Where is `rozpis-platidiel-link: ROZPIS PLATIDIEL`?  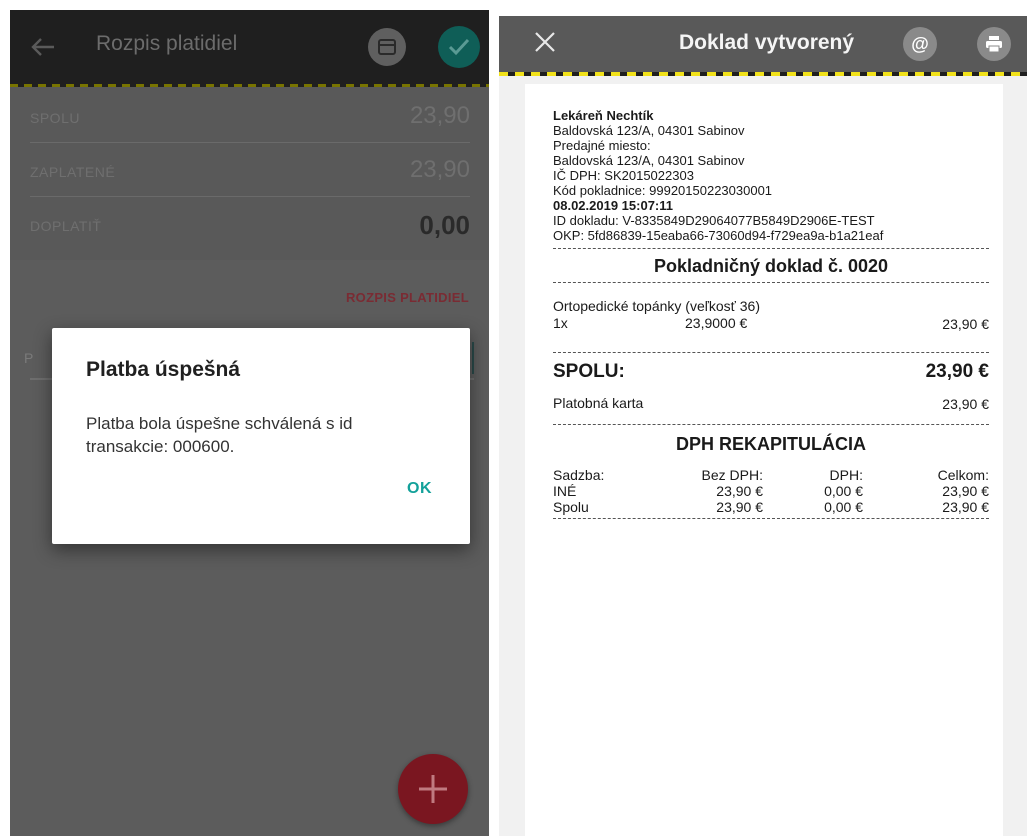
rozpis-platidiel-link: ROZPIS PLATIDIEL is located at coordinates (407, 297).